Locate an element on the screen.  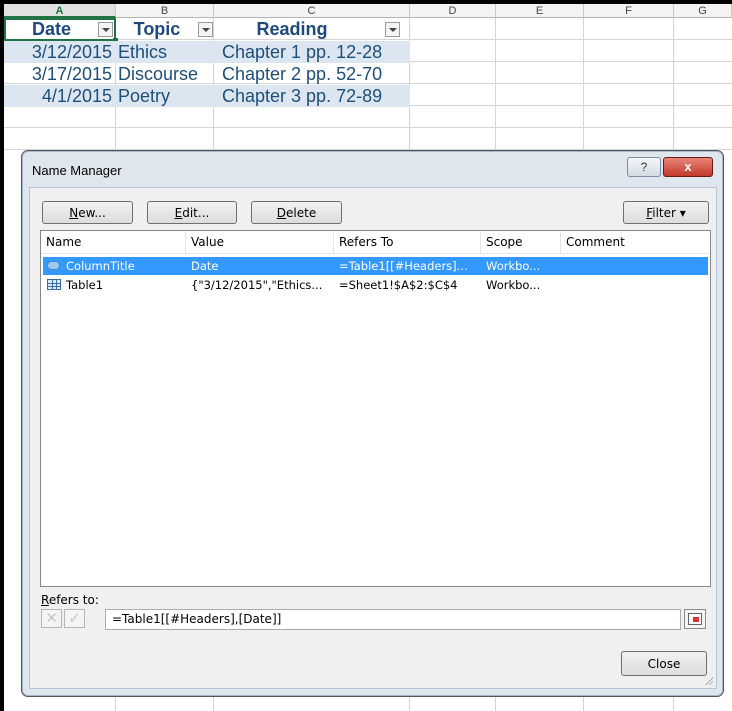
cell-c3: Chapter 2 pp. 52-70 is located at coordinates (316, 74).